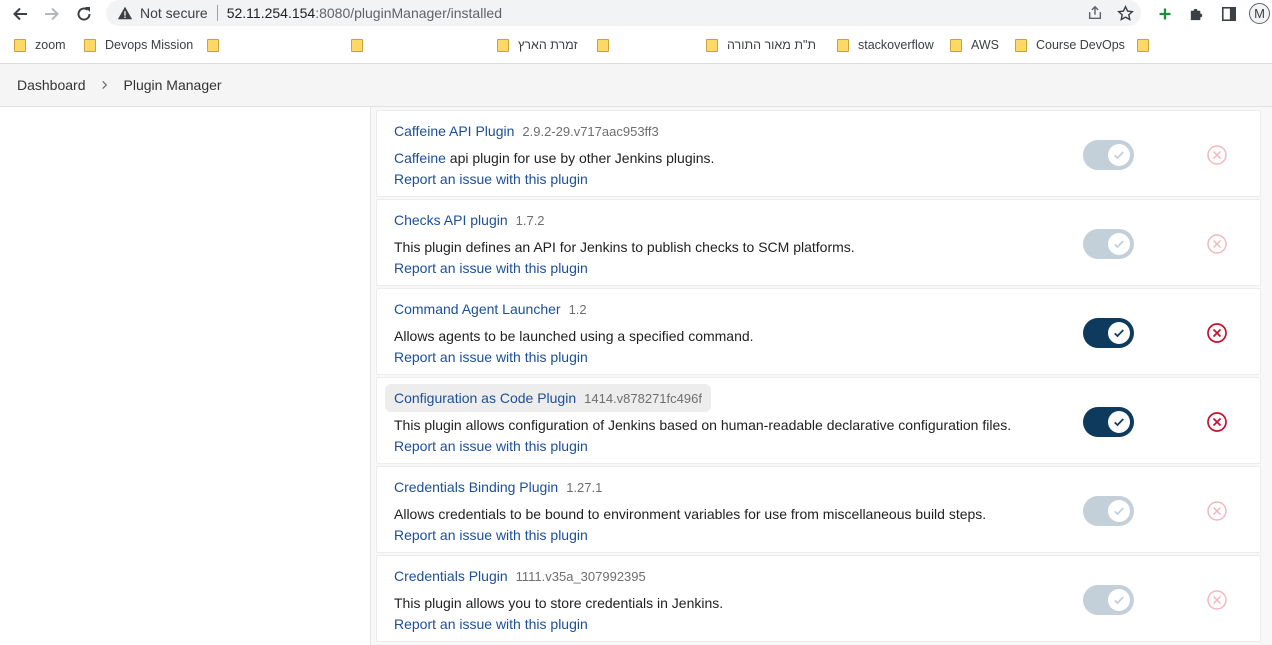  What do you see at coordinates (40, 45) in the screenshot?
I see `bookmark-folder: zoom` at bounding box center [40, 45].